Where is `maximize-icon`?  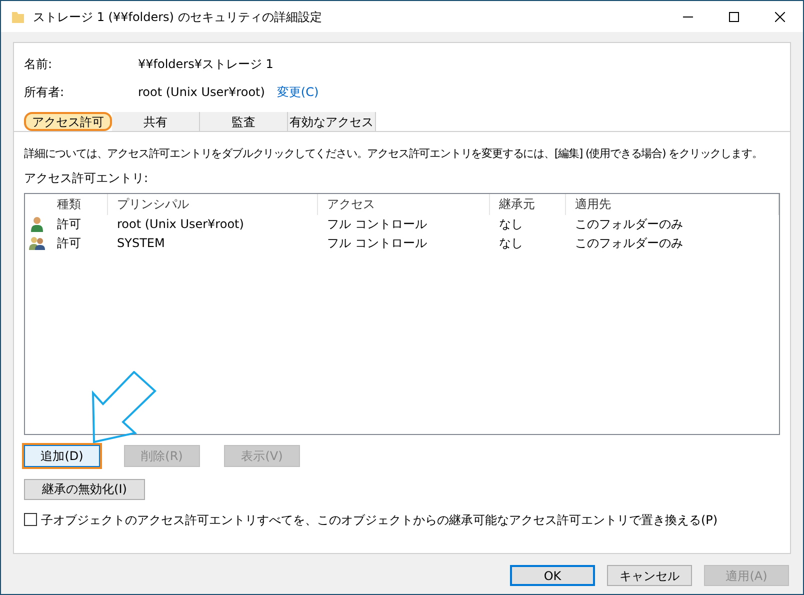 maximize-icon is located at coordinates (734, 17).